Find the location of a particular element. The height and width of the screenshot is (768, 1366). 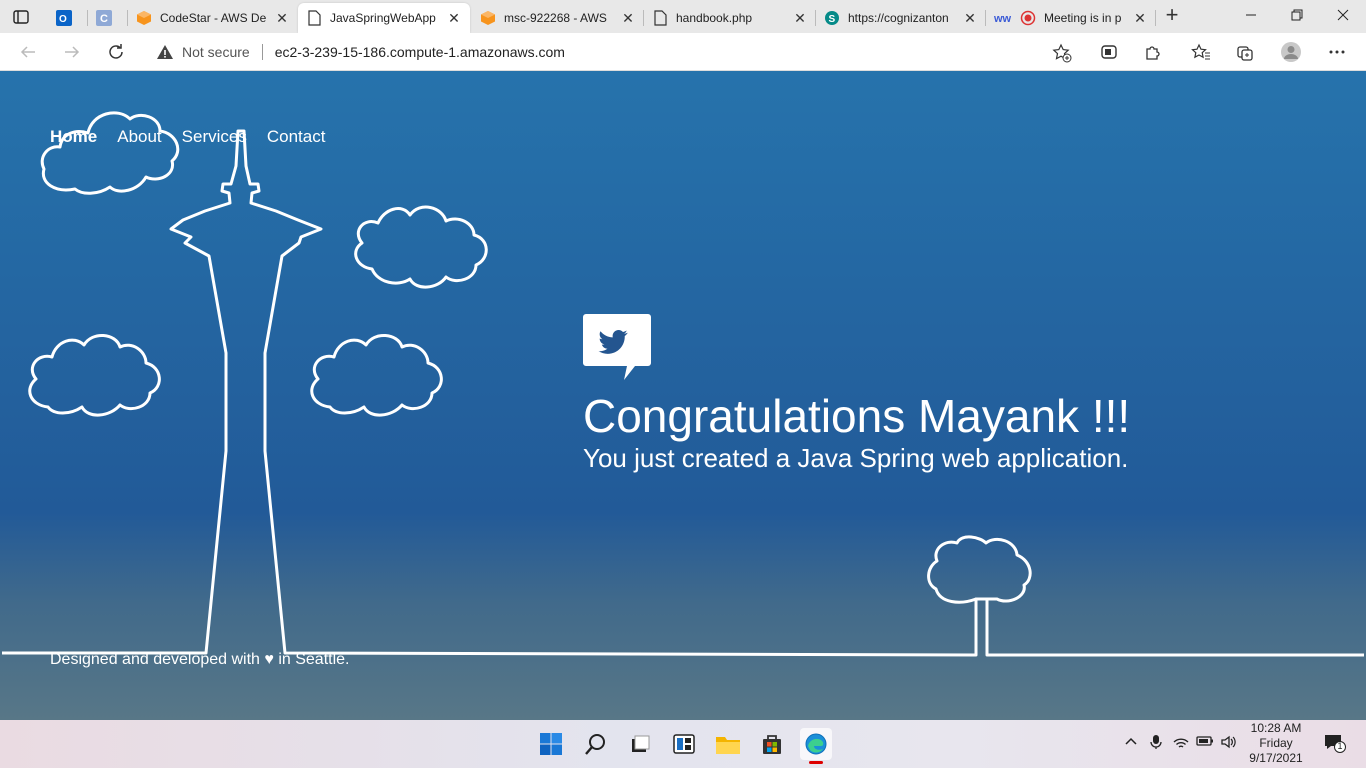

system-clock: 10:28 AM Friday 9/17/2021 is located at coordinates (1276, 743).